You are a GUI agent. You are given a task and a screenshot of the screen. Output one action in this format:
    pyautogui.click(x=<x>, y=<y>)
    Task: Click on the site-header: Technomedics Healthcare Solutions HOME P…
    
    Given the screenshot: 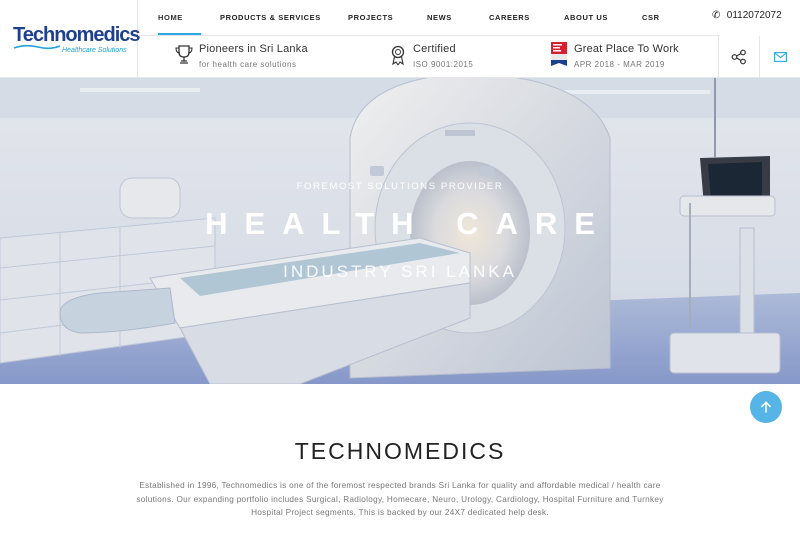 What is the action you would take?
    pyautogui.click(x=400, y=39)
    